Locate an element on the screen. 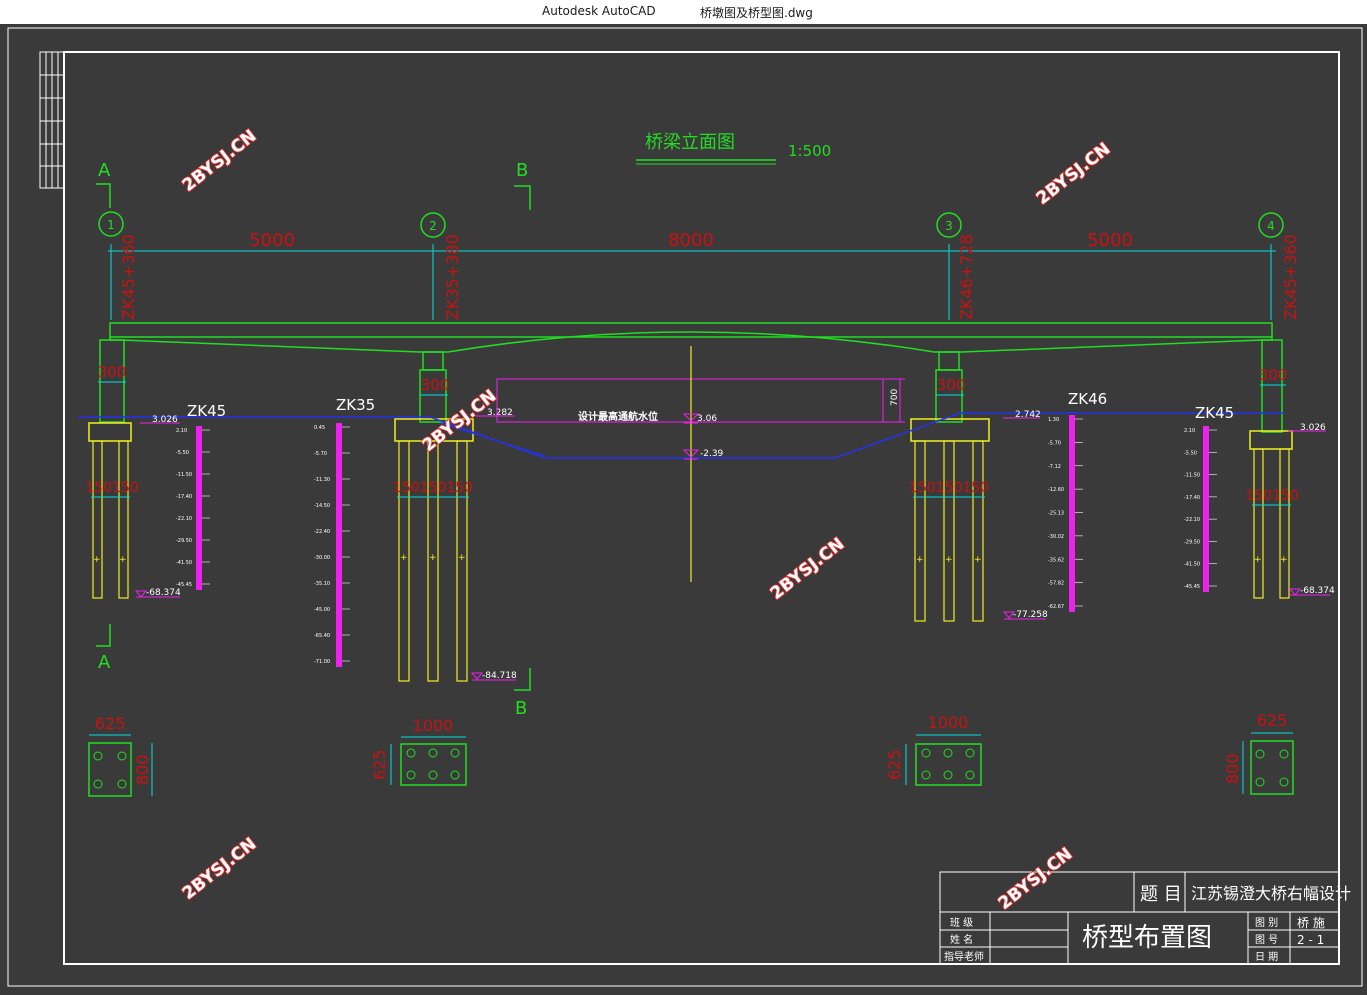 The height and width of the screenshot is (995, 1367). svg-text: 1 is located at coordinates (111, 225).